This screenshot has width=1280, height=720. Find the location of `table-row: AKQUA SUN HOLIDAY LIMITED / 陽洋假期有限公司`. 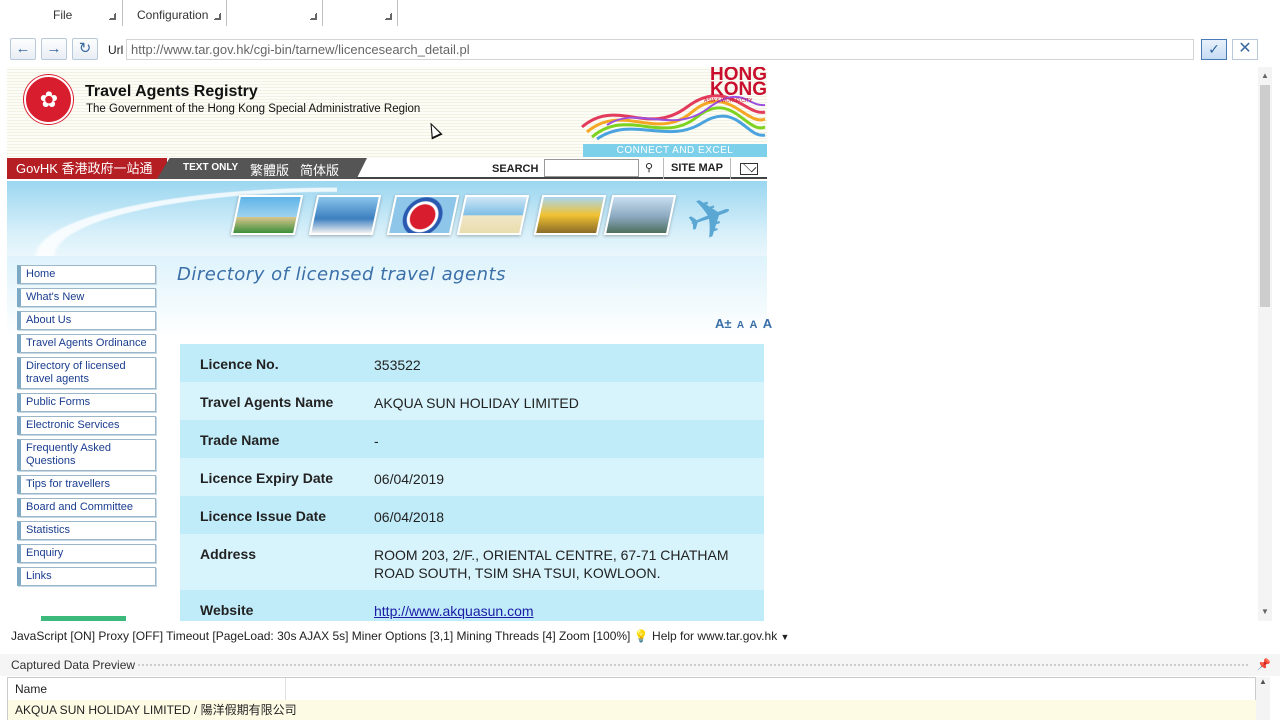

table-row: AKQUA SUN HOLIDAY LIMITED / 陽洋假期有限公司 is located at coordinates (632, 710).